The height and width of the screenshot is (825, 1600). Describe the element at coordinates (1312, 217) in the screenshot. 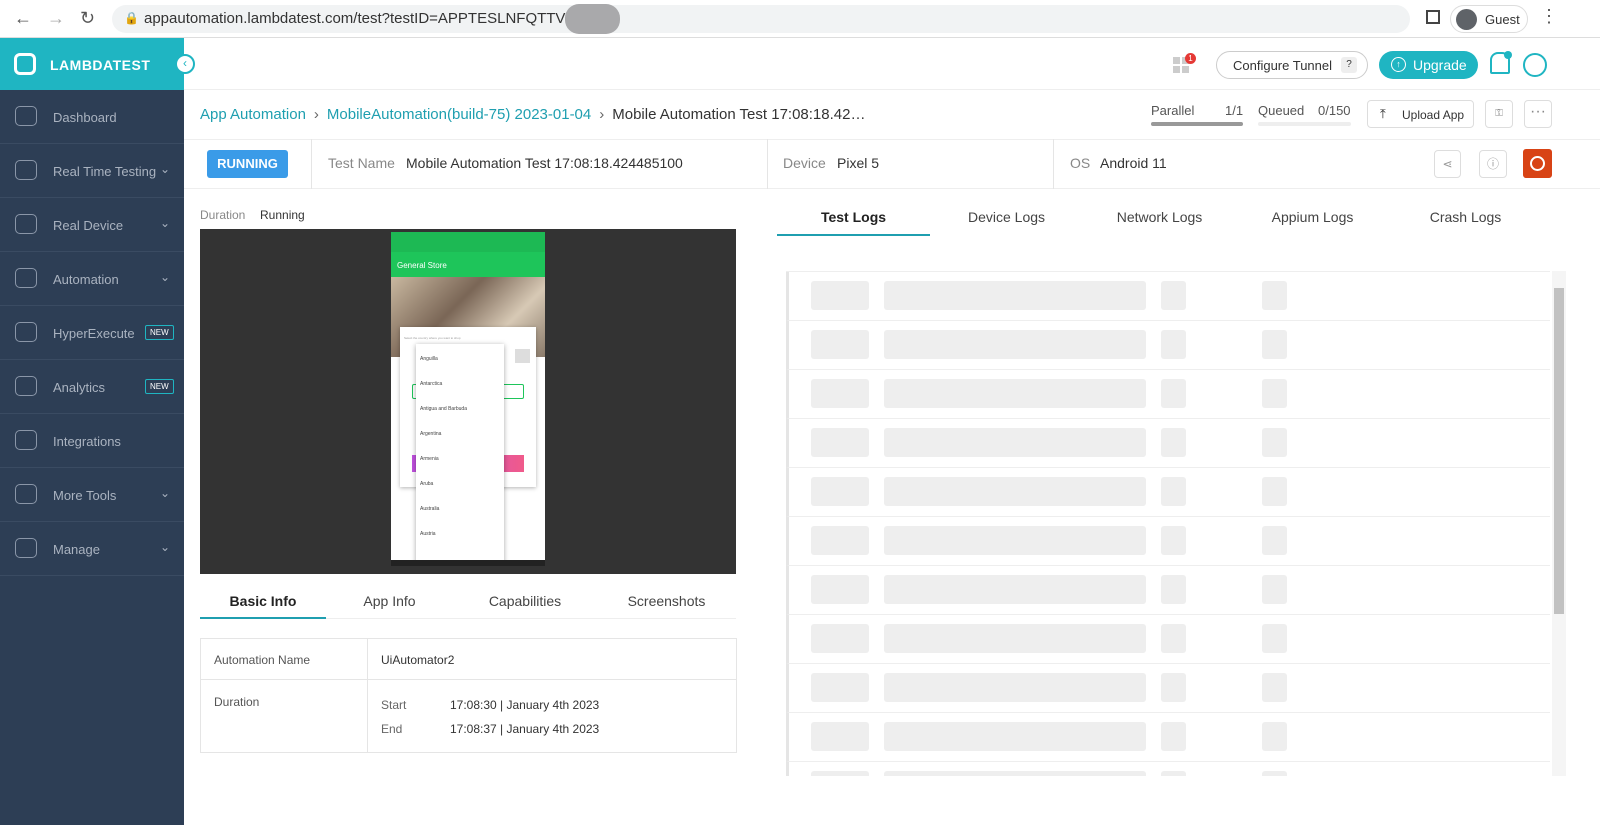

I see `tab-appium-logs: Appium Logs` at that location.